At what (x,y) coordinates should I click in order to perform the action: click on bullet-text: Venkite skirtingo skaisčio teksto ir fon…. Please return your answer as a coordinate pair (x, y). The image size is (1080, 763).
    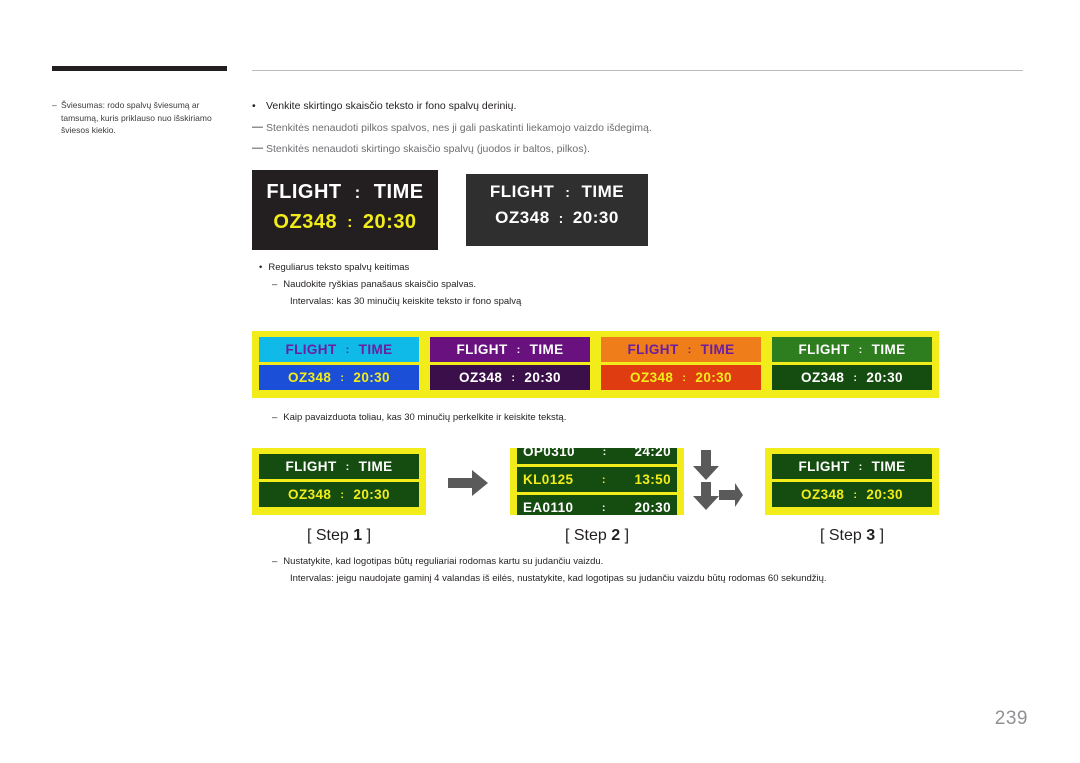
    Looking at the image, I should click on (391, 106).